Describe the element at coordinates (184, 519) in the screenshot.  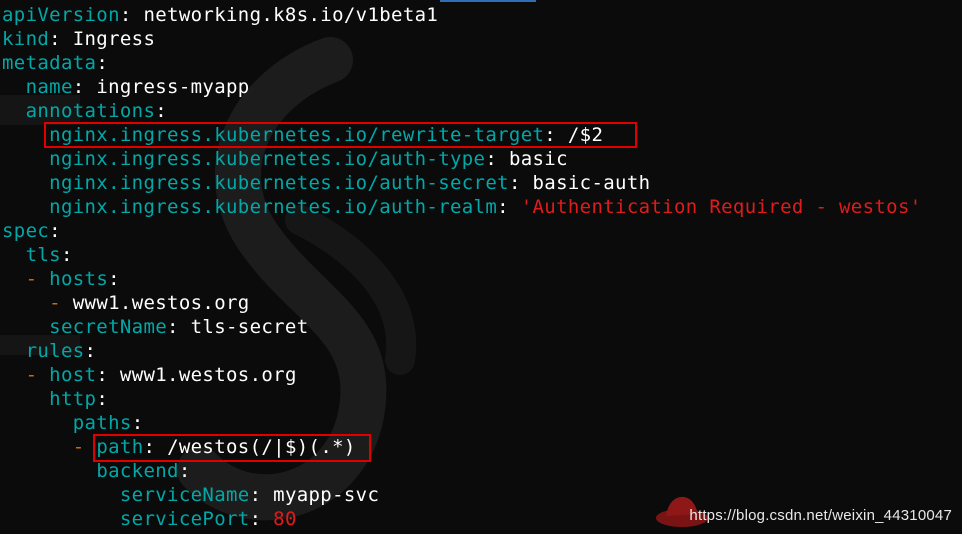
I see `yaml-key: servicePort` at that location.